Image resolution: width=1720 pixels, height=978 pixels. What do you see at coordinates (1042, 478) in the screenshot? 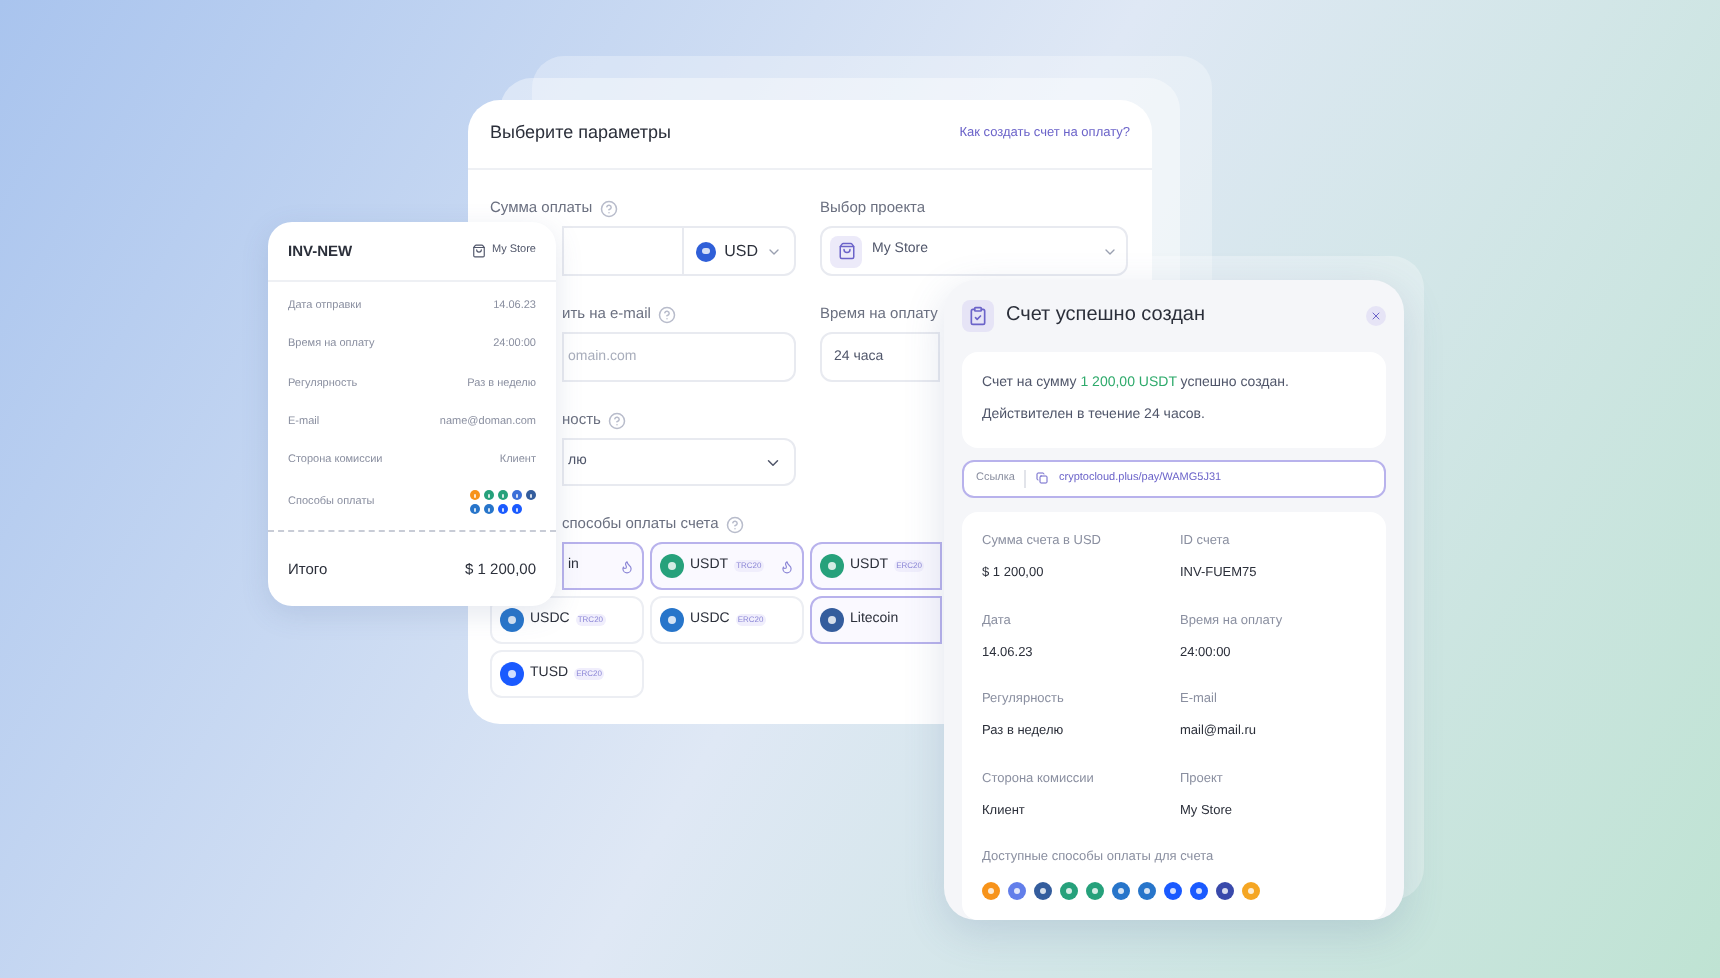
I see `copy-icon` at bounding box center [1042, 478].